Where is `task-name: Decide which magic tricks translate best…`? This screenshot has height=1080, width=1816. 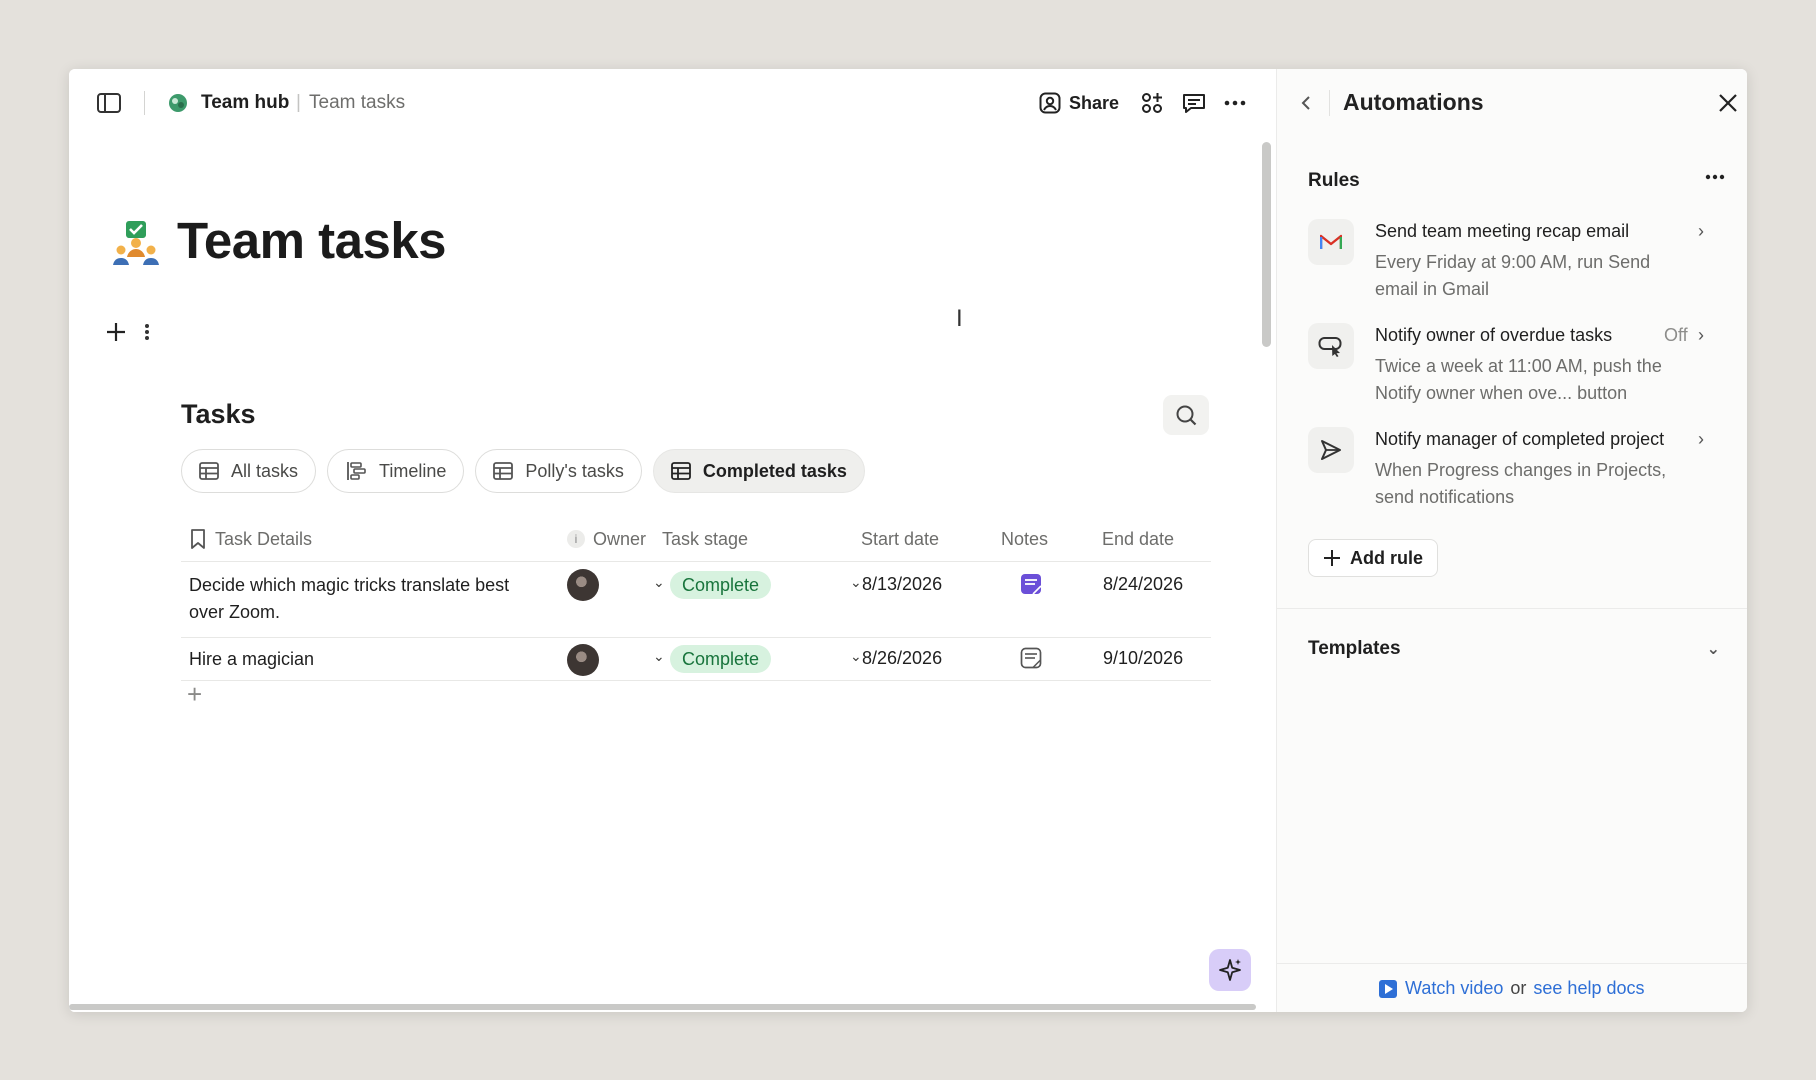
task-name: Decide which magic tricks translate best… is located at coordinates (359, 599).